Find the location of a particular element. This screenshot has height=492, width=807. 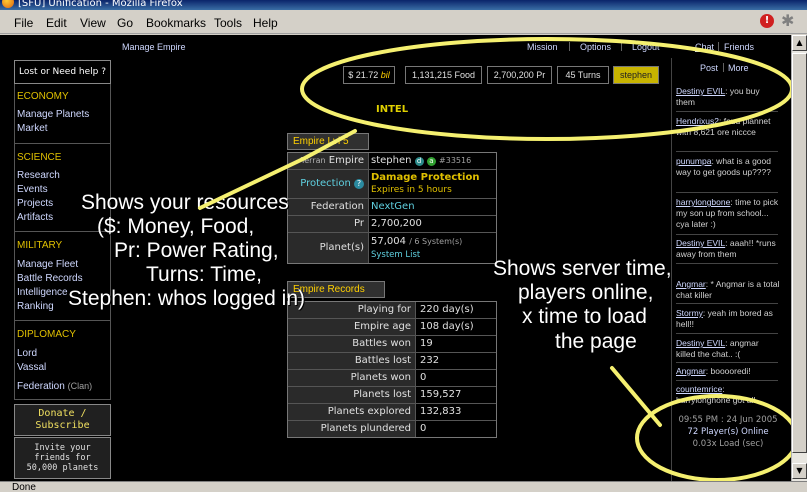

record-key: Planets explored is located at coordinates (352, 412).